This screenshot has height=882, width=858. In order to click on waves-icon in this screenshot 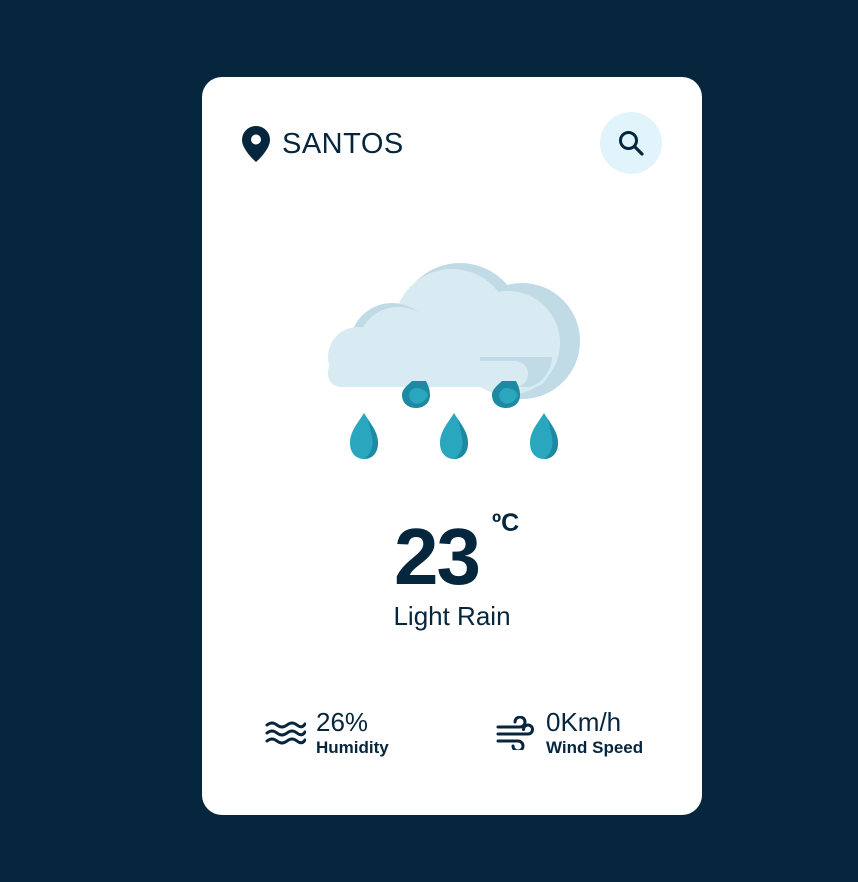, I will do `click(285, 733)`.